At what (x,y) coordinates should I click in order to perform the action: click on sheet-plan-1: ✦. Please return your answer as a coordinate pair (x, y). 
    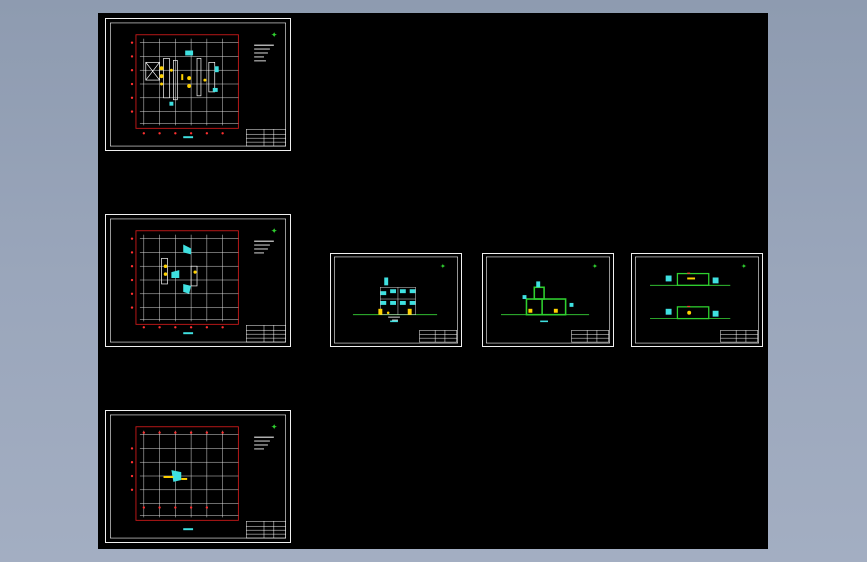
    Looking at the image, I should click on (198, 84).